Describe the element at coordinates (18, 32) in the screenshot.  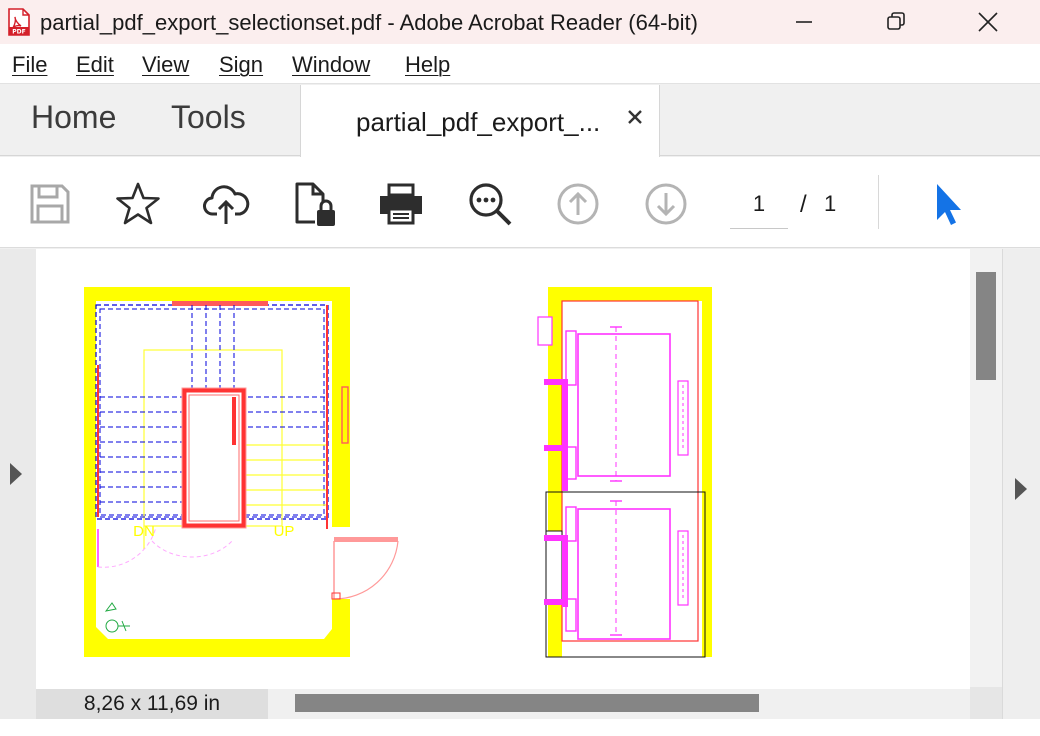
I see `svg-text: PDF` at that location.